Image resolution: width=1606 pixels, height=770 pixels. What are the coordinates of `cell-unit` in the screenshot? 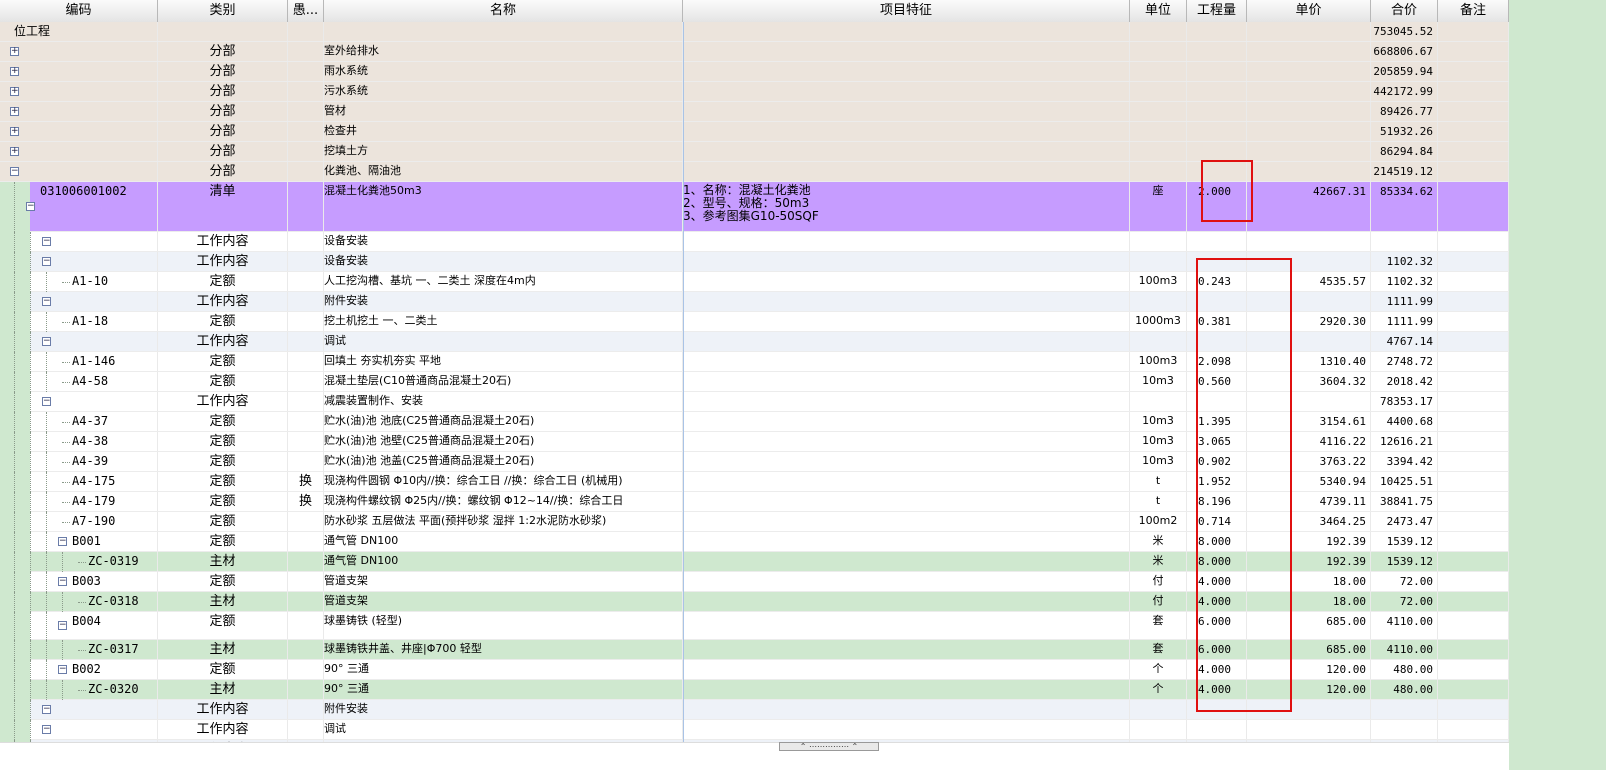 It's located at (1158, 401).